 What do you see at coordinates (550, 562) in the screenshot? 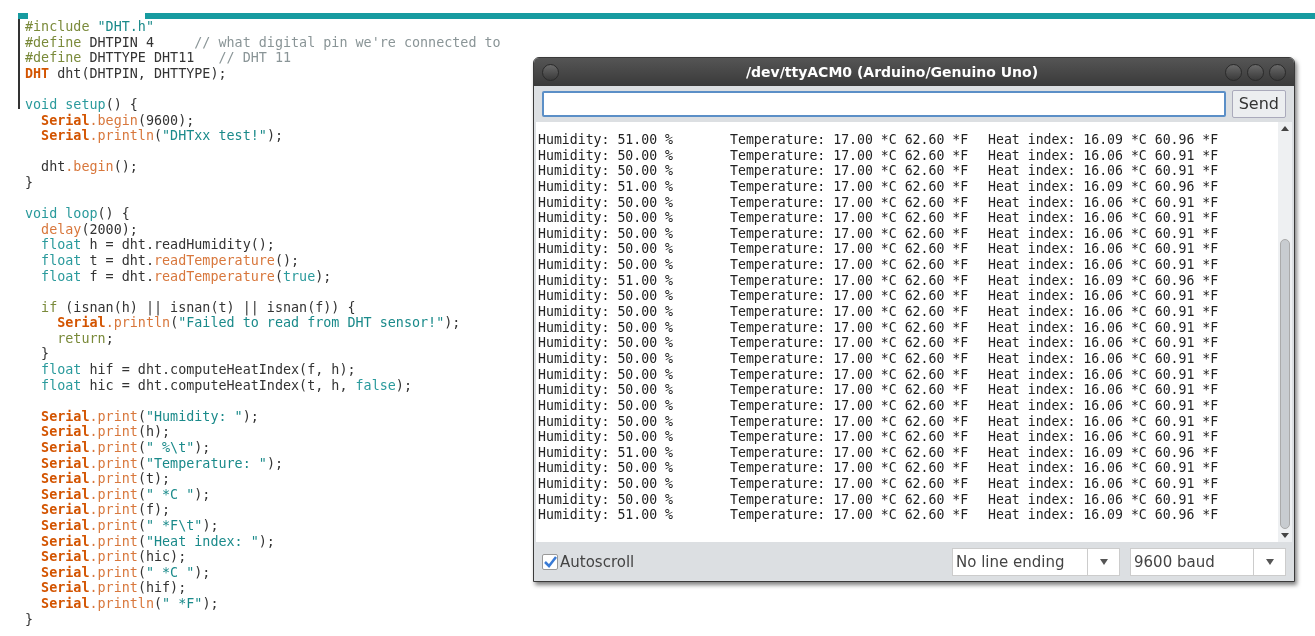
I see `autoscroll-checkbox` at bounding box center [550, 562].